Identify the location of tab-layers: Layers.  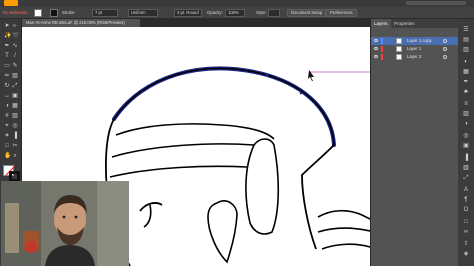
(381, 23).